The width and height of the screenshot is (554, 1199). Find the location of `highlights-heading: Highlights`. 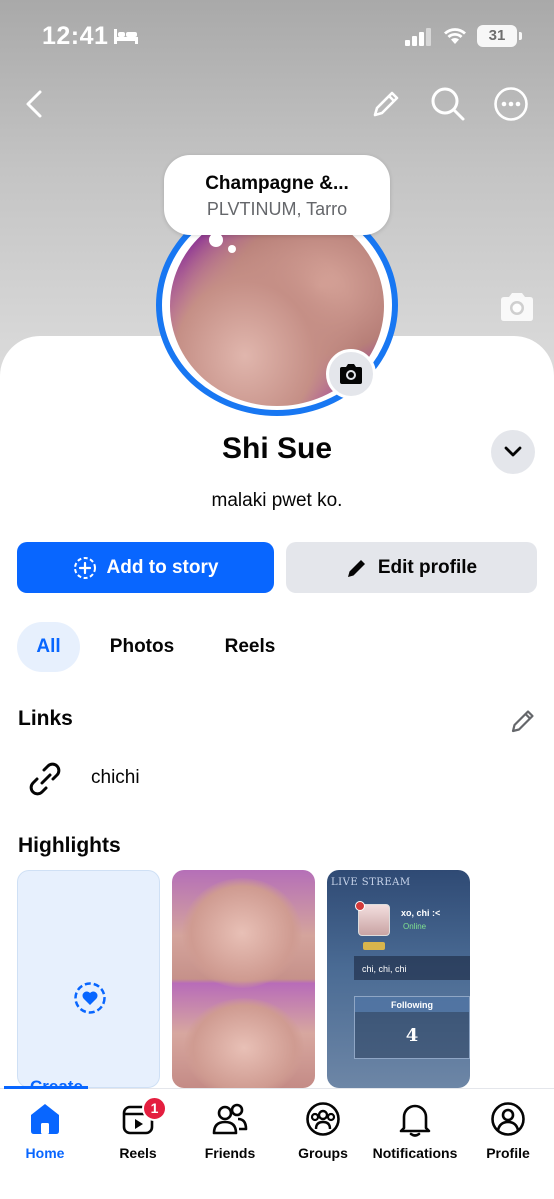

highlights-heading: Highlights is located at coordinates (69, 845).